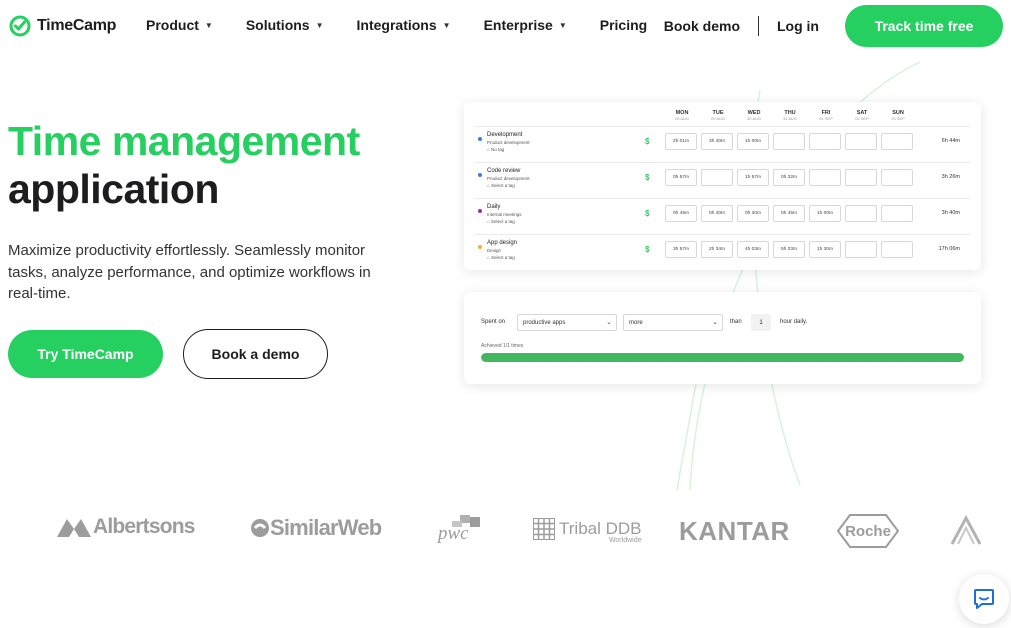 The height and width of the screenshot is (628, 1011). Describe the element at coordinates (625, 540) in the screenshot. I see `logo-sublabel: Worldwide` at that location.